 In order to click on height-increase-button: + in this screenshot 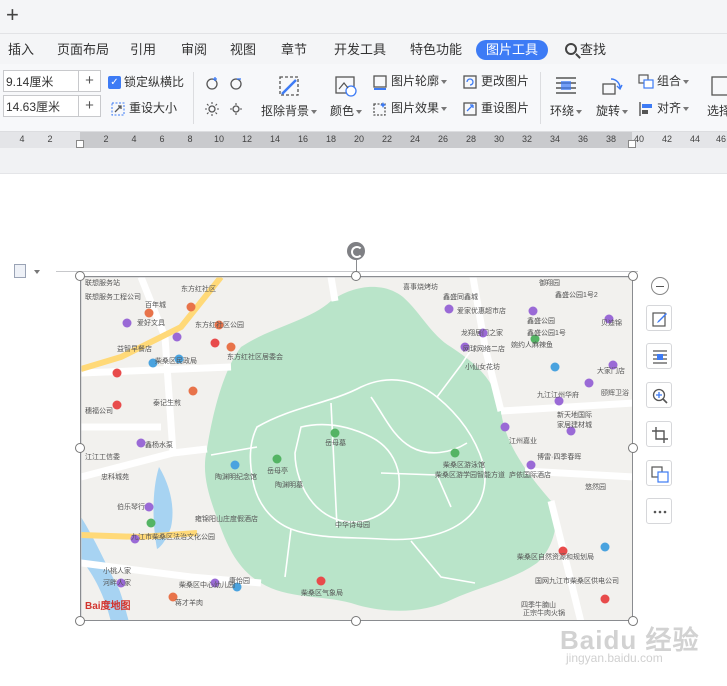, I will do `click(89, 106)`.